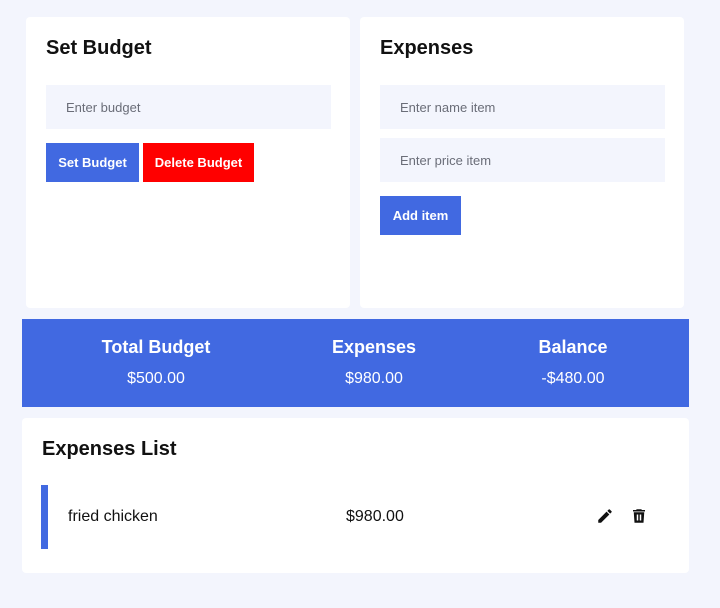  What do you see at coordinates (573, 362) in the screenshot?
I see `balance-summary: Balance -$480.00` at bounding box center [573, 362].